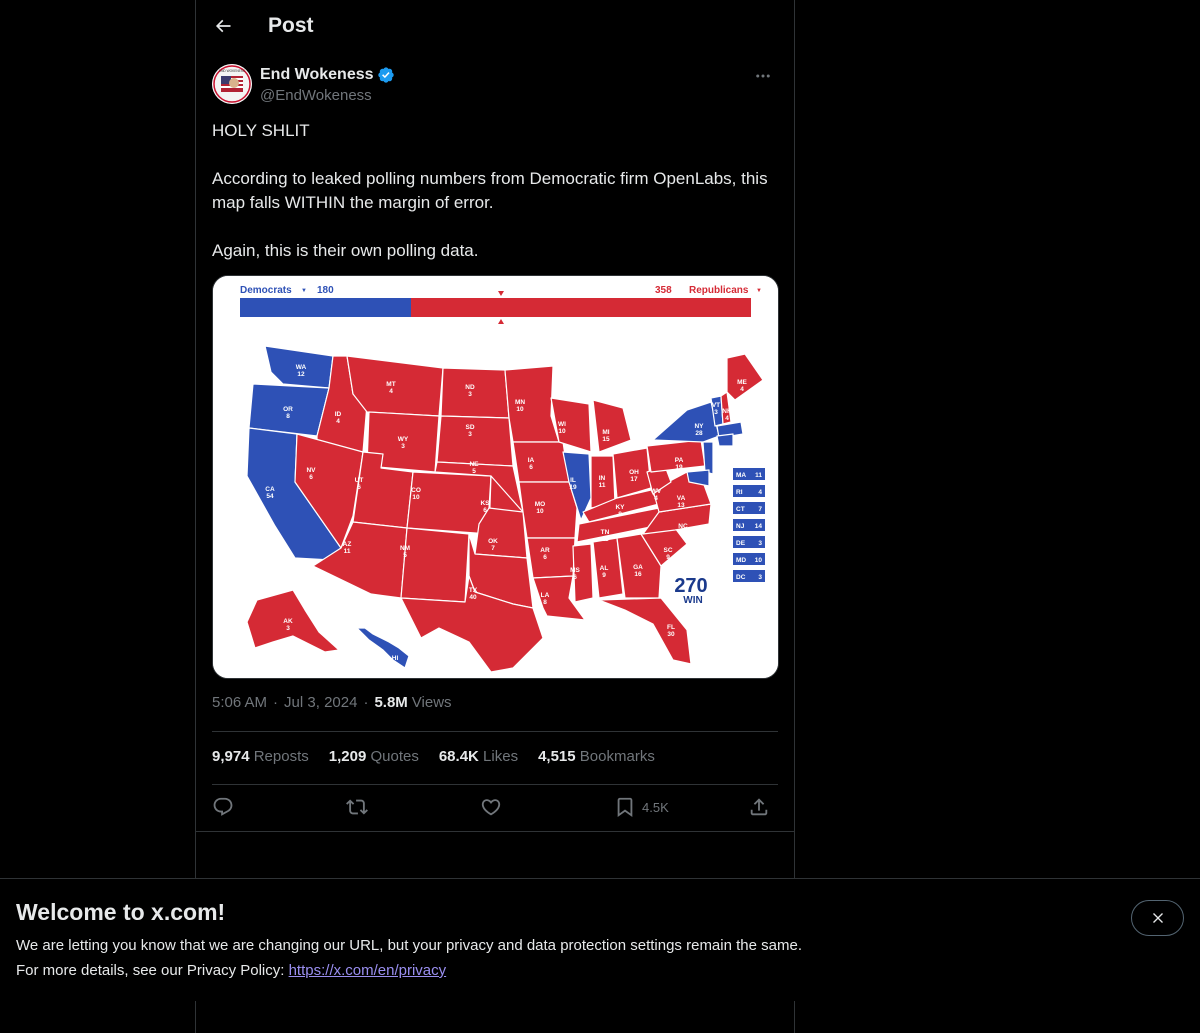 Image resolution: width=1200 pixels, height=1033 pixels. What do you see at coordinates (638, 567) in the screenshot?
I see `state-label-ga: GA` at bounding box center [638, 567].